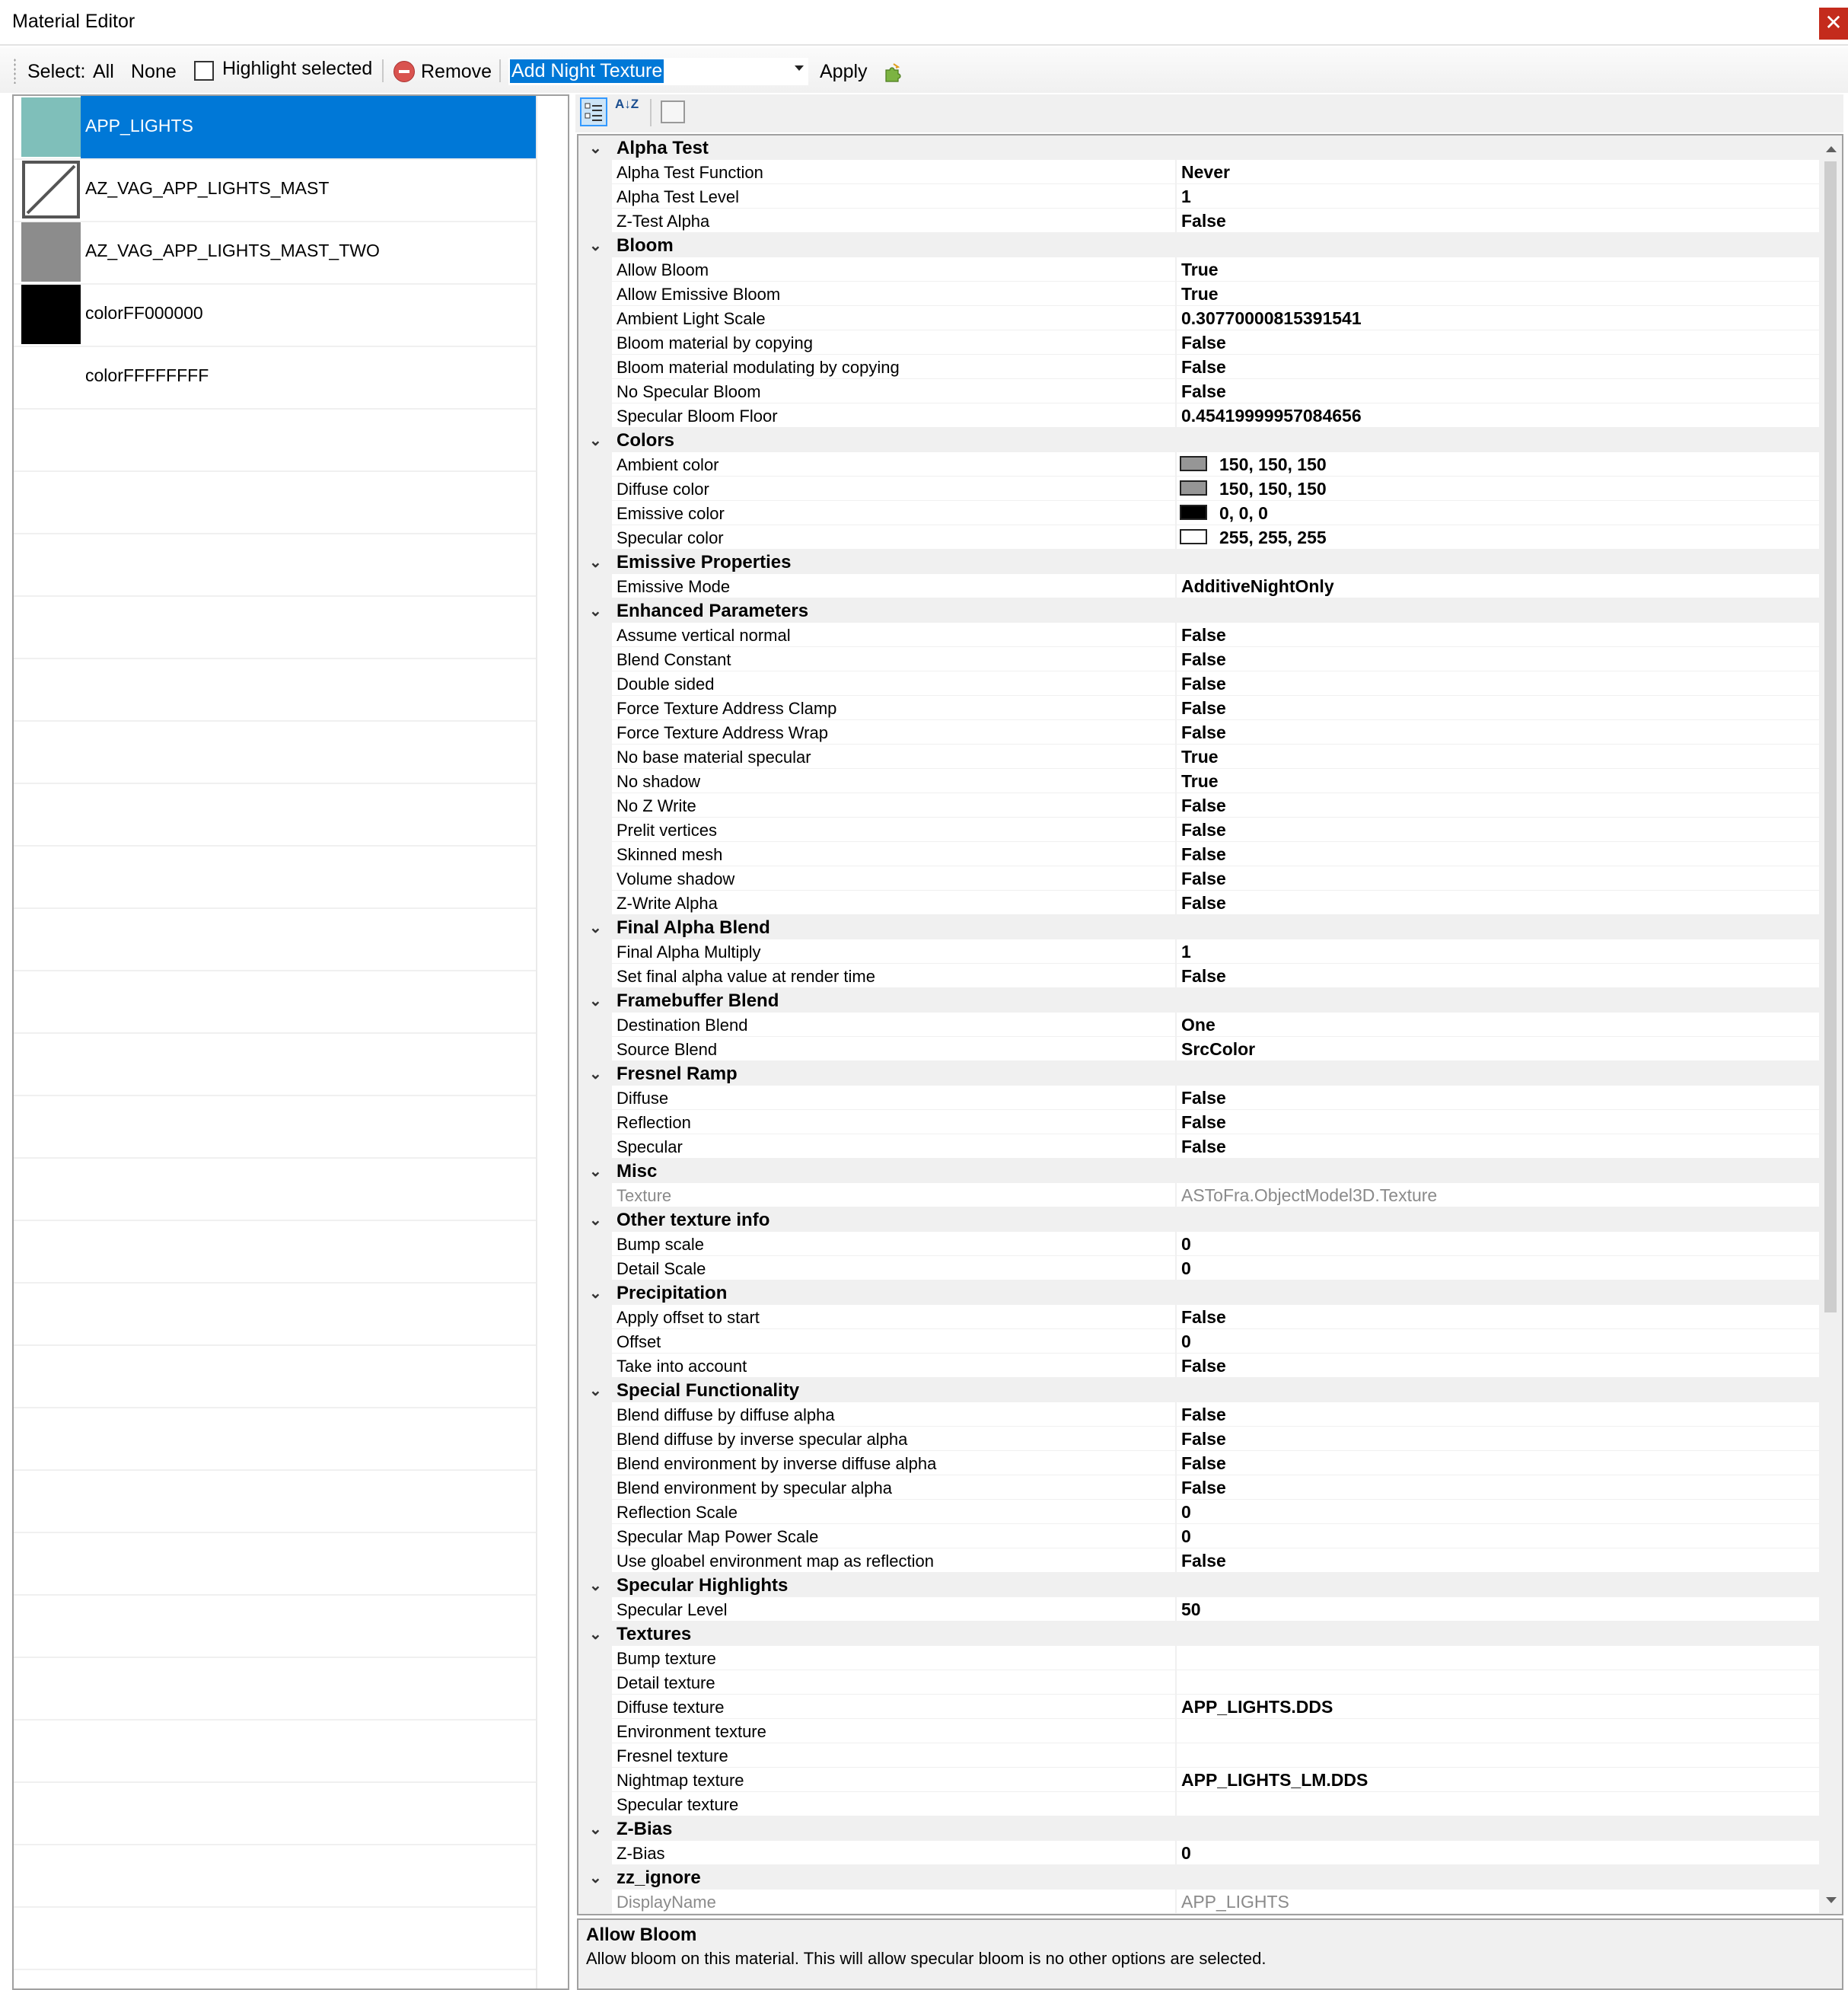 The height and width of the screenshot is (1990, 1848). I want to click on category-row: ⌄ Bloom, so click(1199, 245).